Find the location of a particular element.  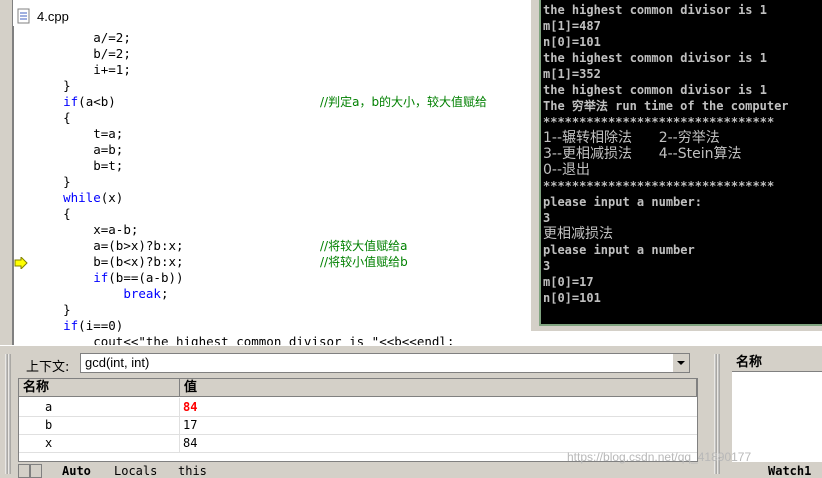

code-text: a=(b>x)?b:x; is located at coordinates (138, 245).